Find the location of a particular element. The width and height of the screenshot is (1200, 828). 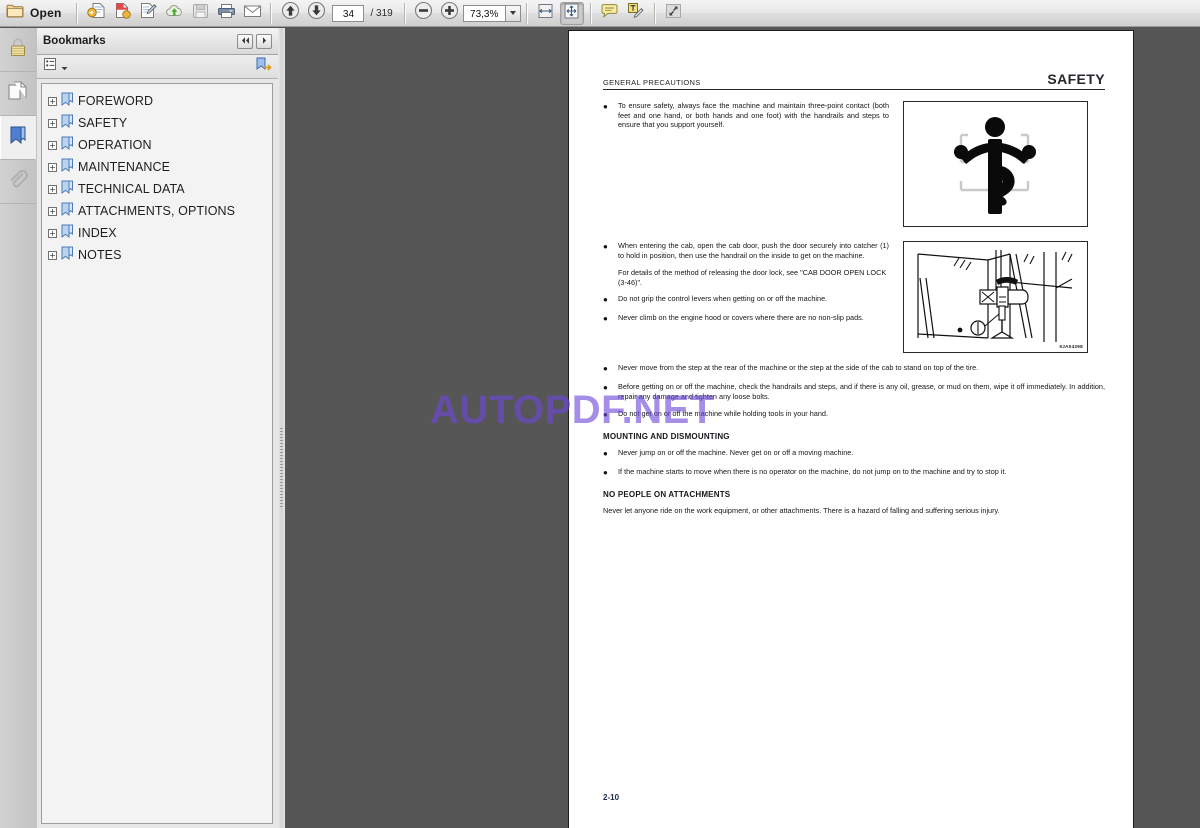

print-button is located at coordinates (226, 13).